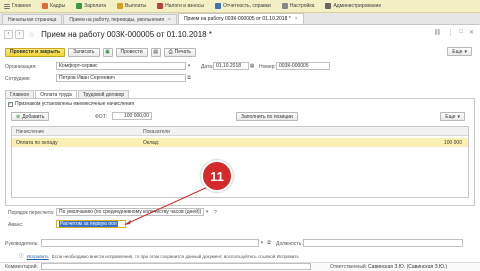 The image size is (480, 271). I want to click on tab-label: Прием на работу, переводы, увольнения, so click(117, 19).